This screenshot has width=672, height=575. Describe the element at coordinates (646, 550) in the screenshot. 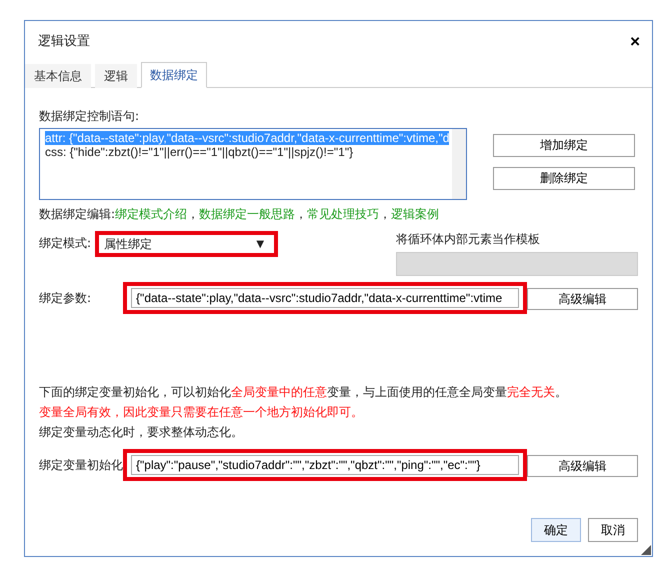

I see `resize-grip-icon` at that location.